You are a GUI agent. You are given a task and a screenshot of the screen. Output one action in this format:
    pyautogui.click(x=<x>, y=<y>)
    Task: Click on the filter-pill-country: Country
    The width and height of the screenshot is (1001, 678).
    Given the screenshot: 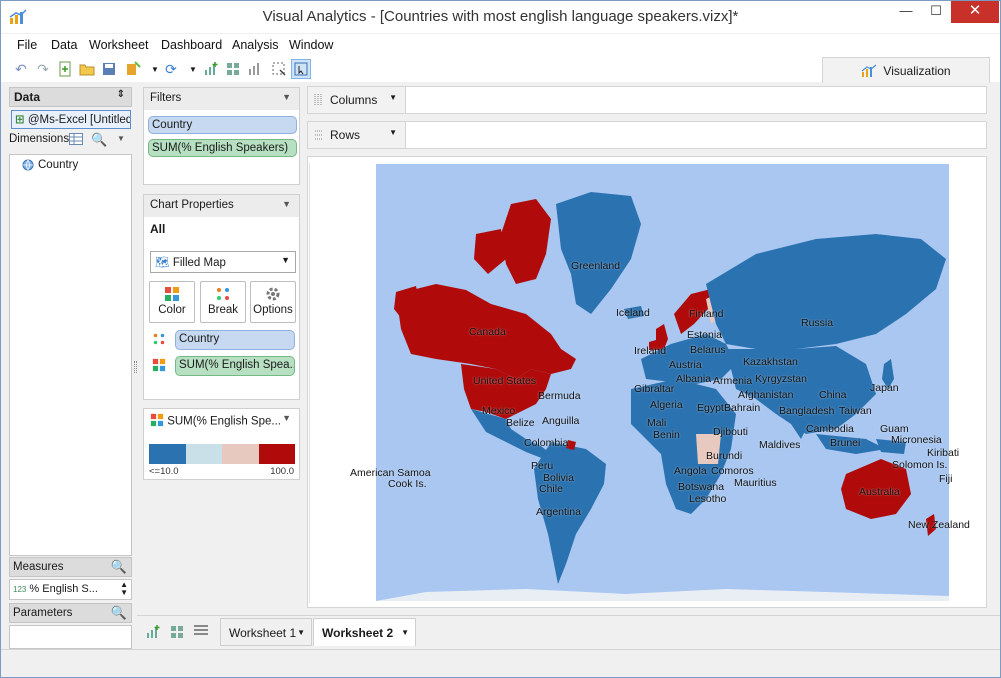 What is the action you would take?
    pyautogui.click(x=222, y=125)
    